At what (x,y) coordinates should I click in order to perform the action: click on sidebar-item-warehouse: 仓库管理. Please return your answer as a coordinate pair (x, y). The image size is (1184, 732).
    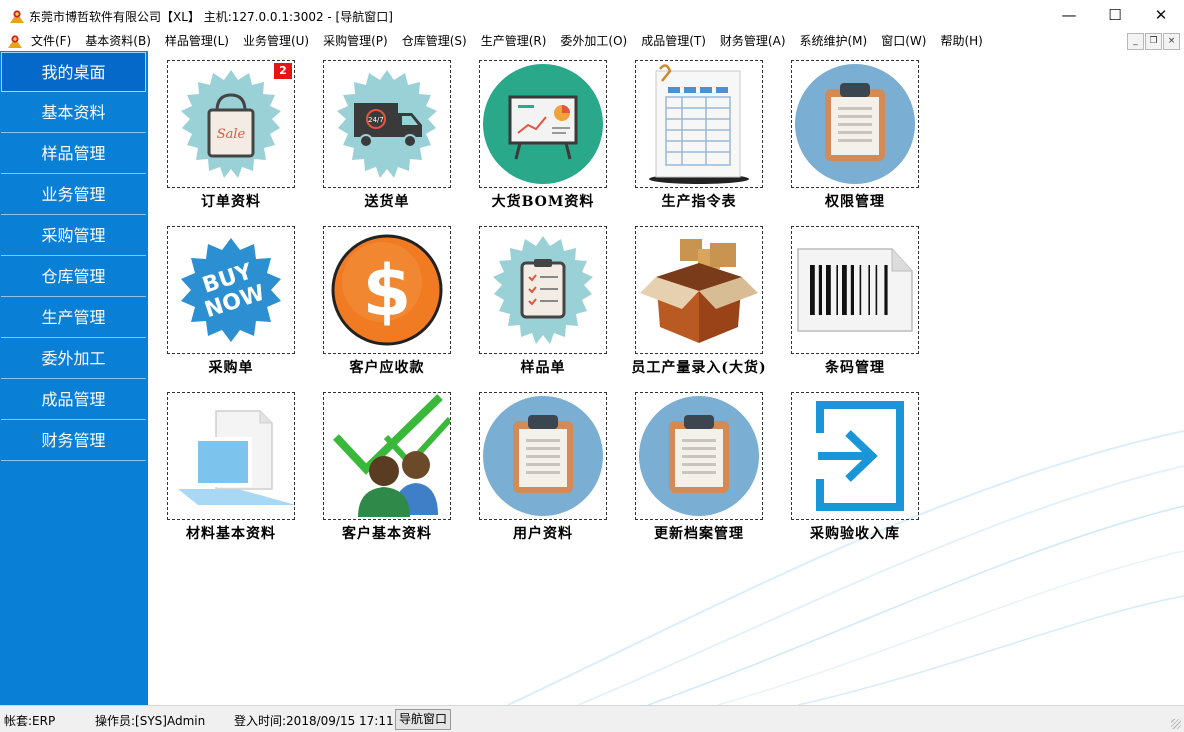
    Looking at the image, I should click on (73, 277).